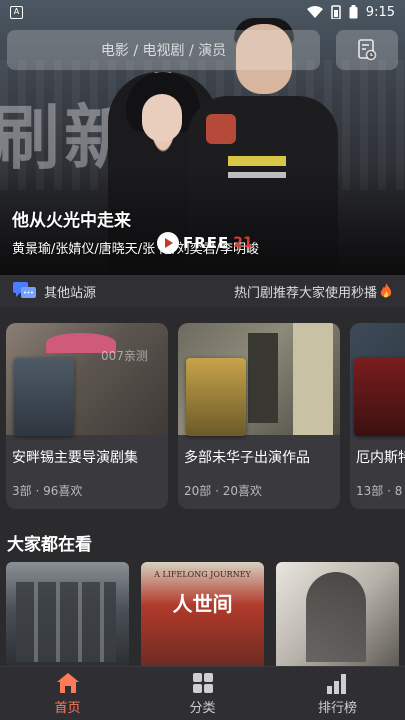 The image size is (405, 720). What do you see at coordinates (353, 12) in the screenshot?
I see `battery-icon` at bounding box center [353, 12].